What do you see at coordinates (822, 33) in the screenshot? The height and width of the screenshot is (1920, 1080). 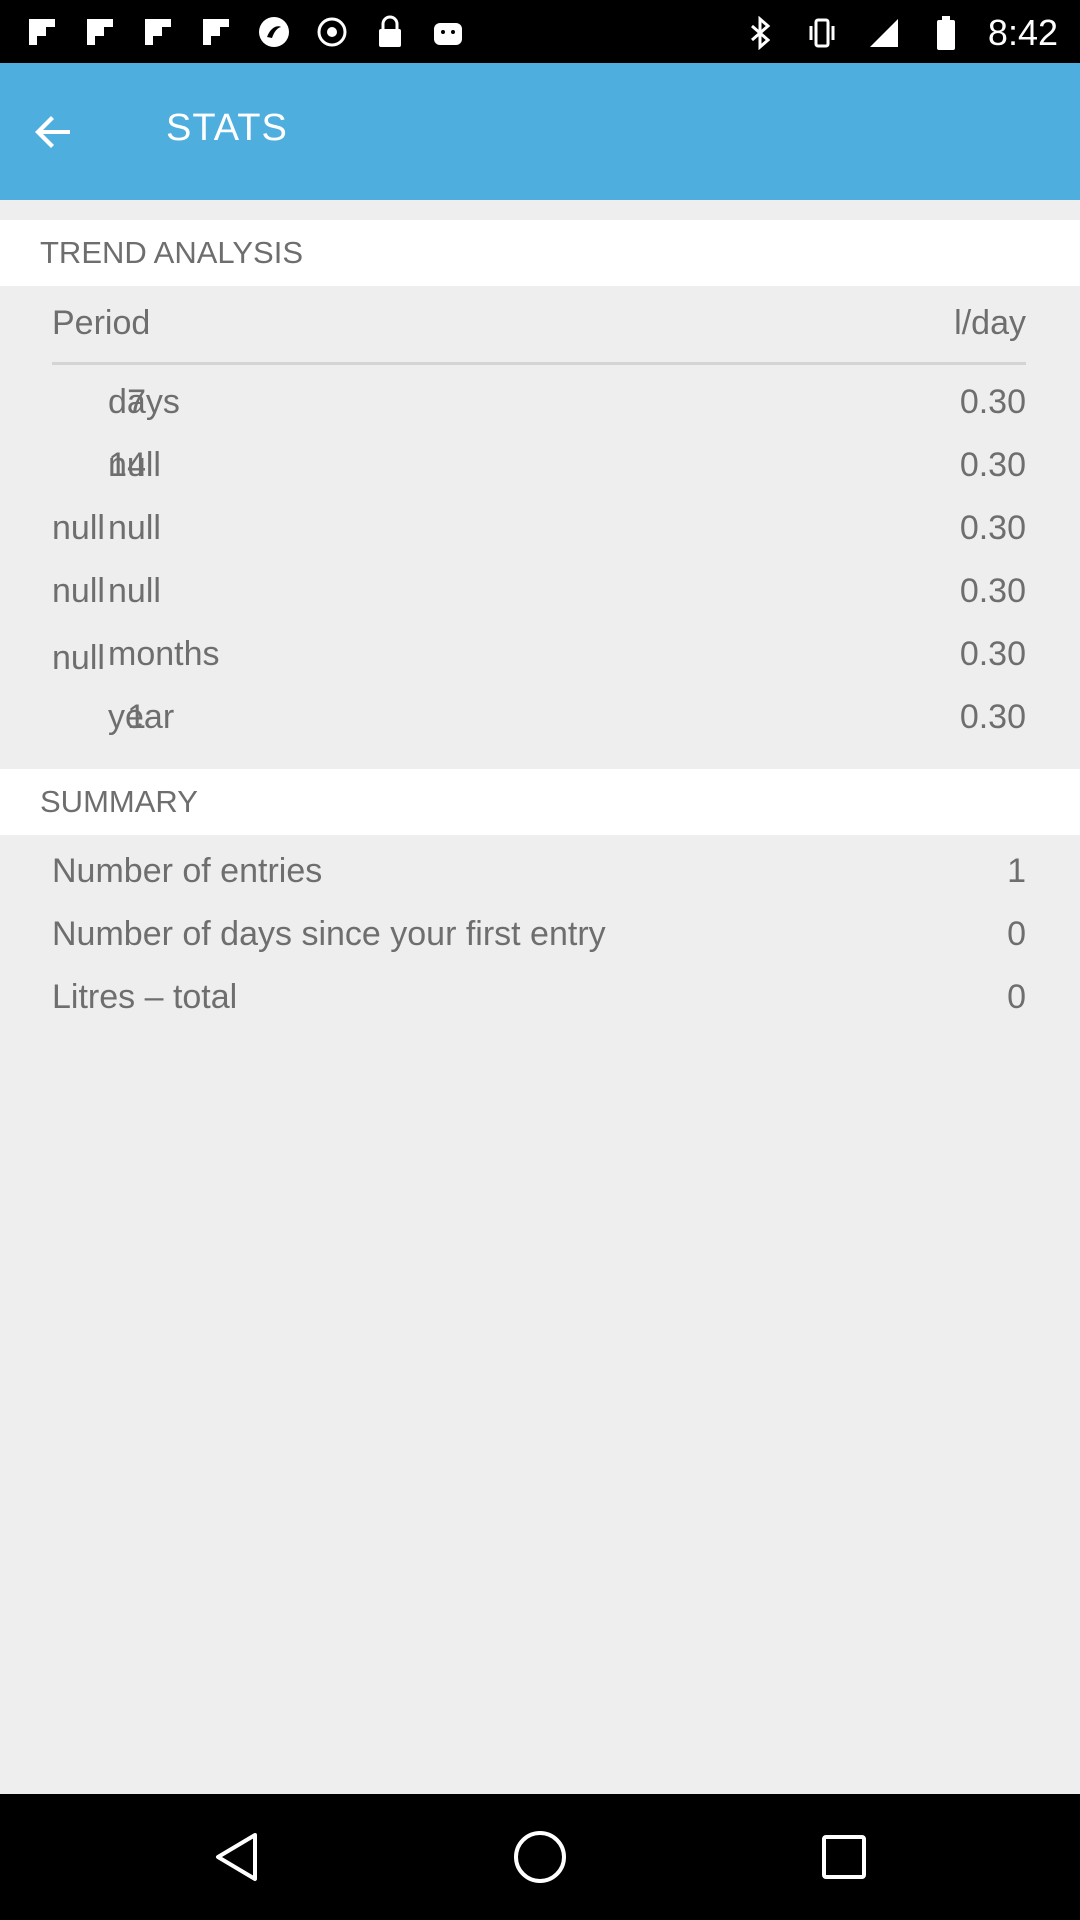 I see `vibrate-icon` at bounding box center [822, 33].